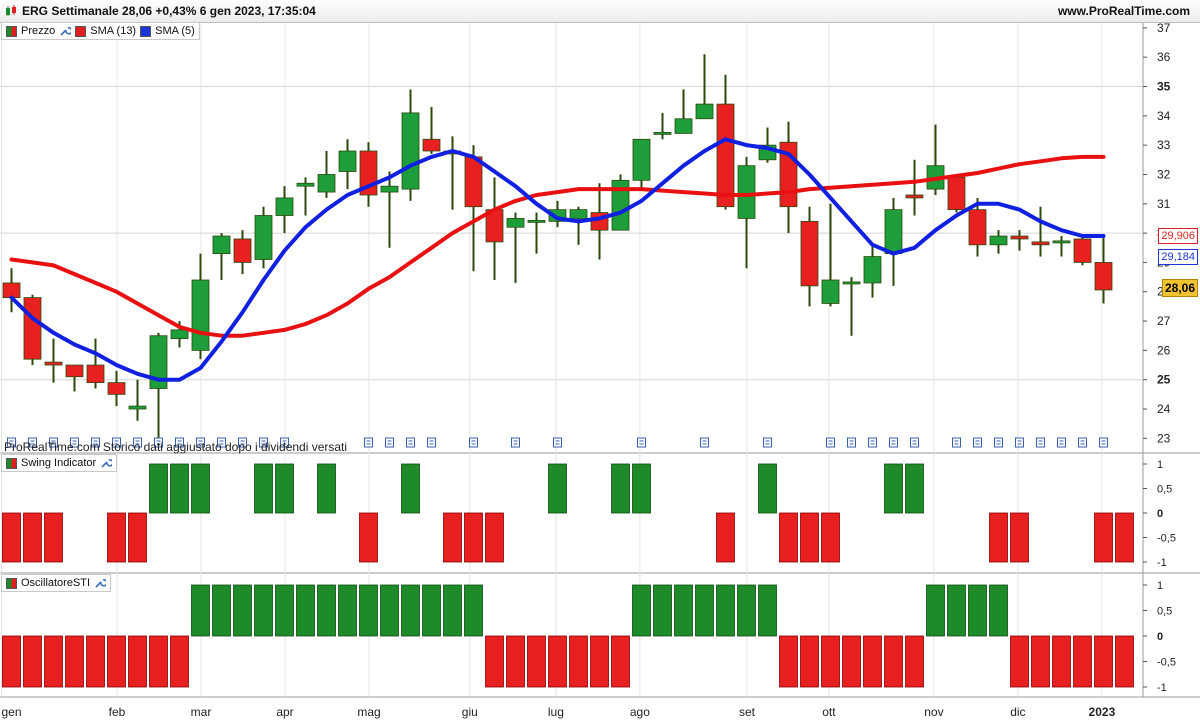 This screenshot has width=1200, height=720. I want to click on osc-swatch, so click(11, 583).